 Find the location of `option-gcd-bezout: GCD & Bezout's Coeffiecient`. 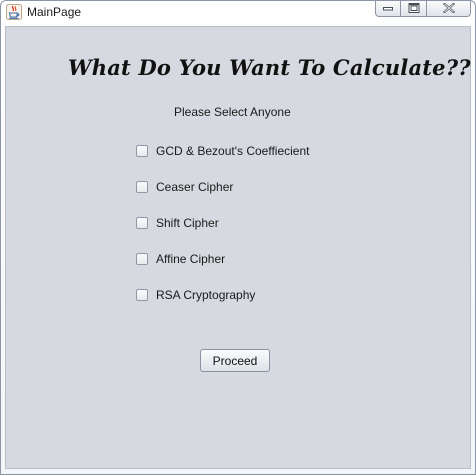

option-gcd-bezout: GCD & Bezout's Coeffiecient is located at coordinates (222, 151).